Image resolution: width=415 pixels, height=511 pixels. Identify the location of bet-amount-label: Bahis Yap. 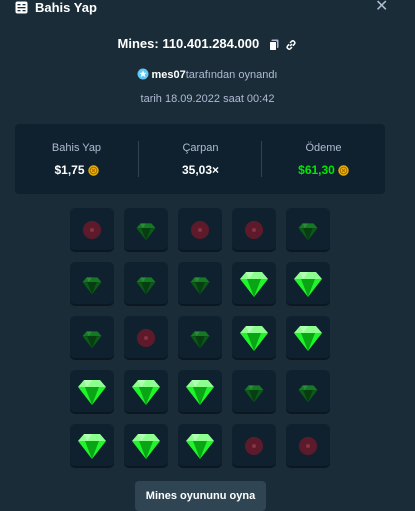
(76, 148).